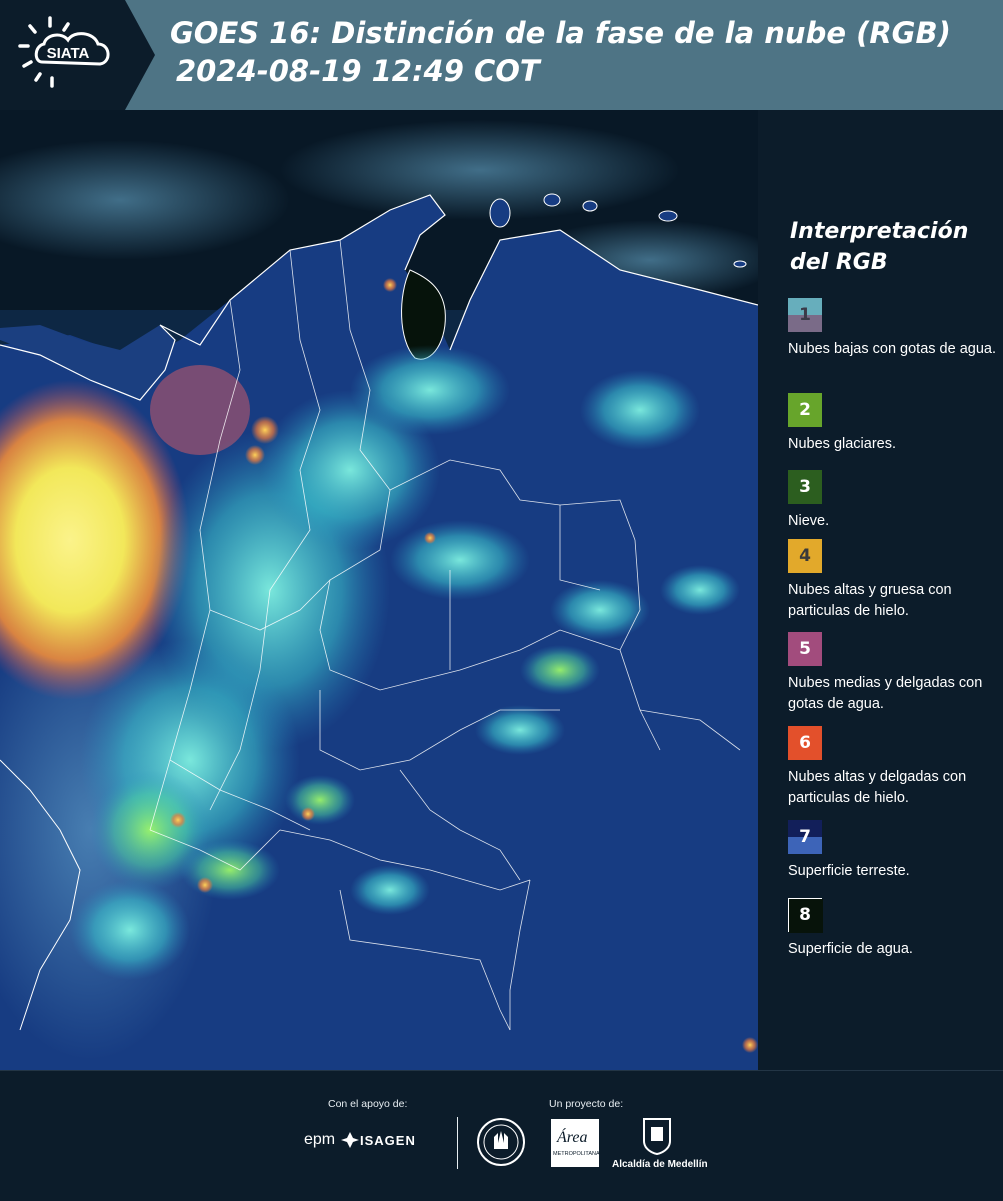 The image size is (1003, 1201). I want to click on legend-item: 1 Nubes bajas con gotas de agua., so click(893, 329).